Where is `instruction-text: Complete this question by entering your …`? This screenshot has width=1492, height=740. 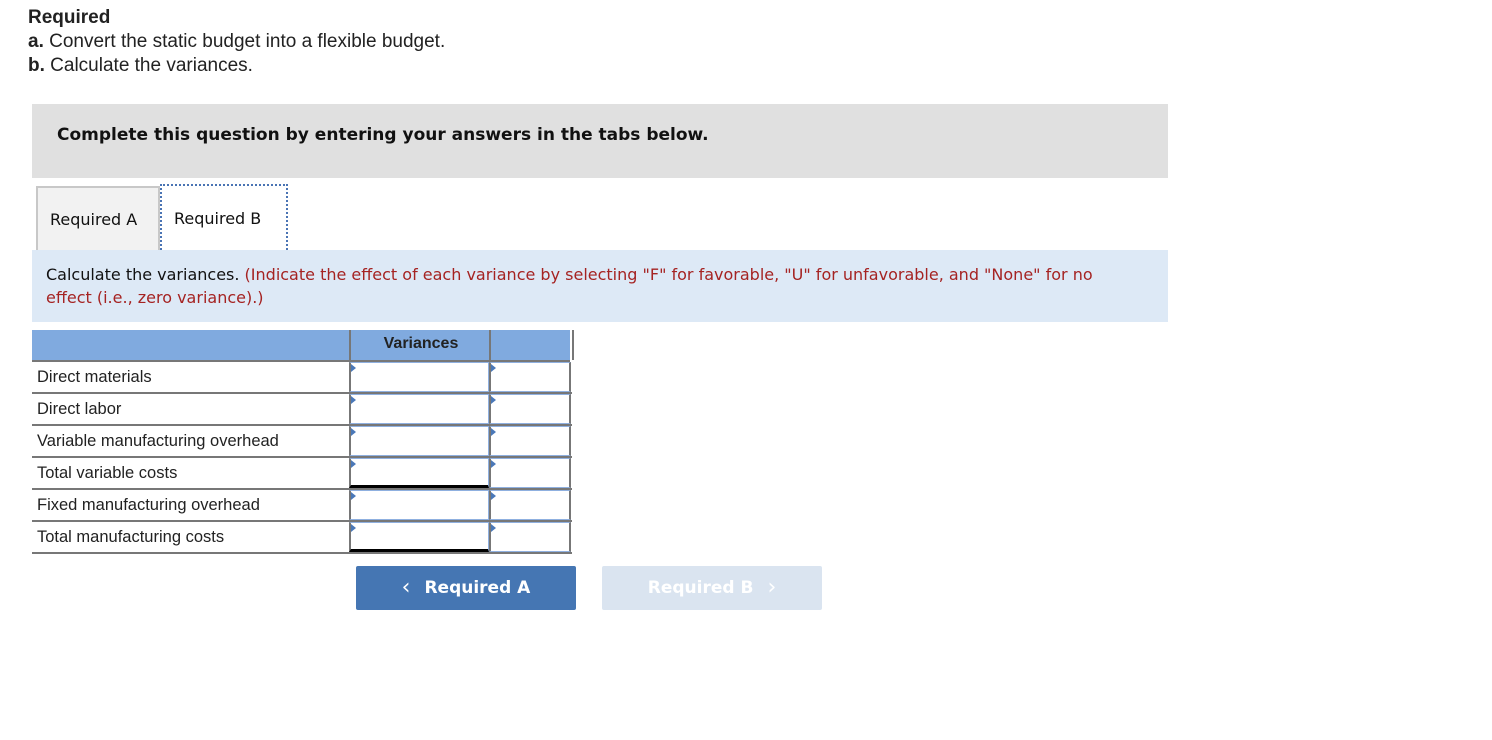 instruction-text: Complete this question by entering your … is located at coordinates (383, 135).